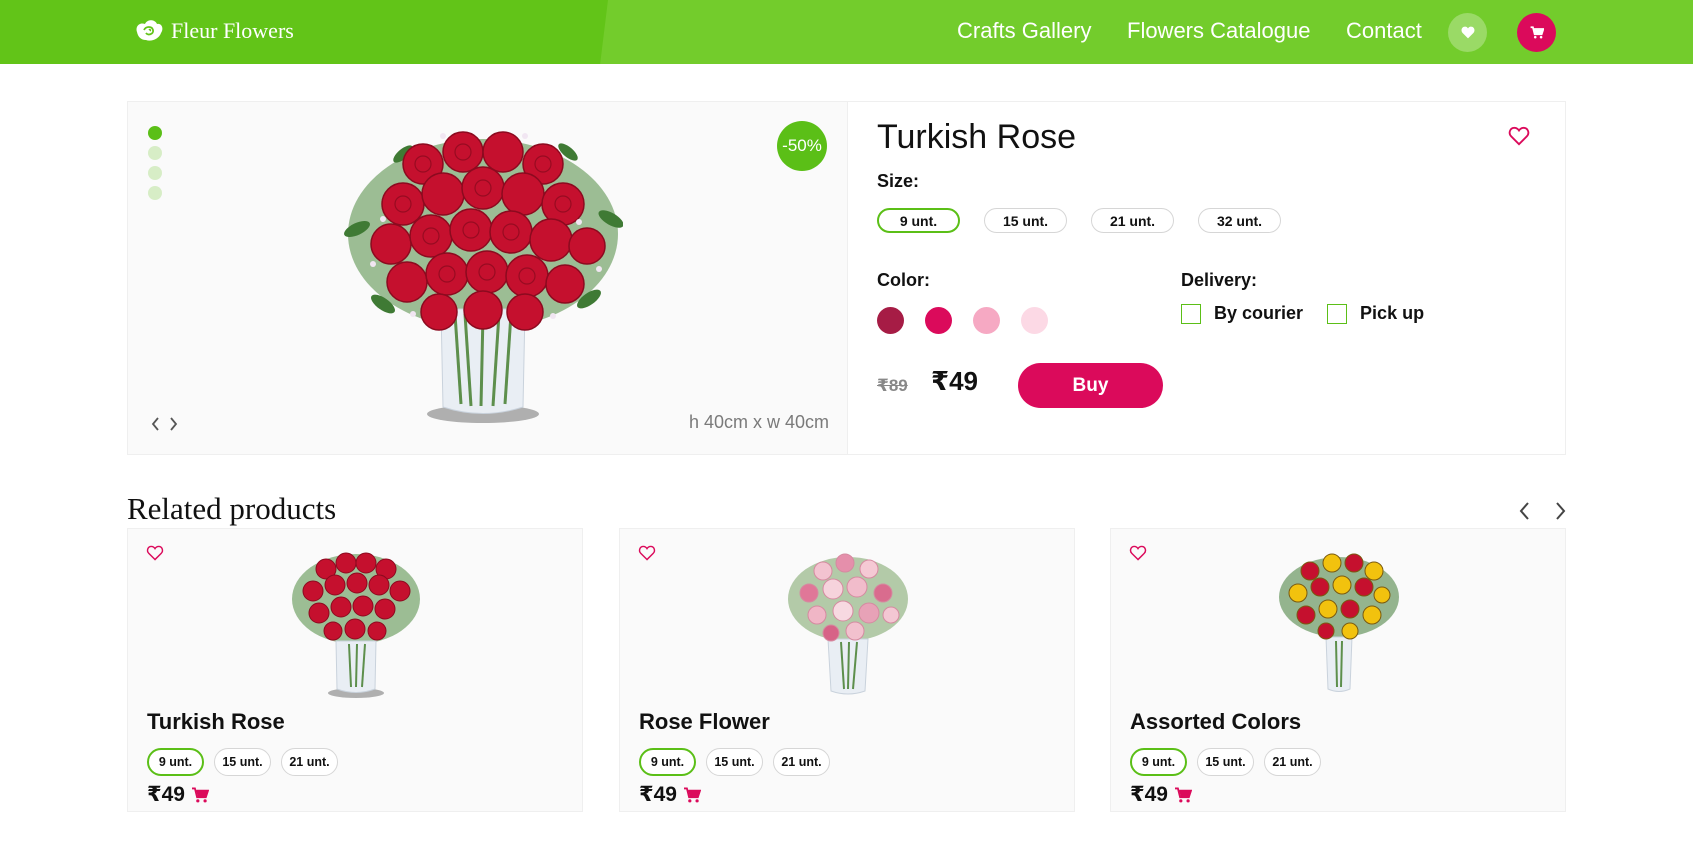  I want to click on color-selector, so click(973, 320).